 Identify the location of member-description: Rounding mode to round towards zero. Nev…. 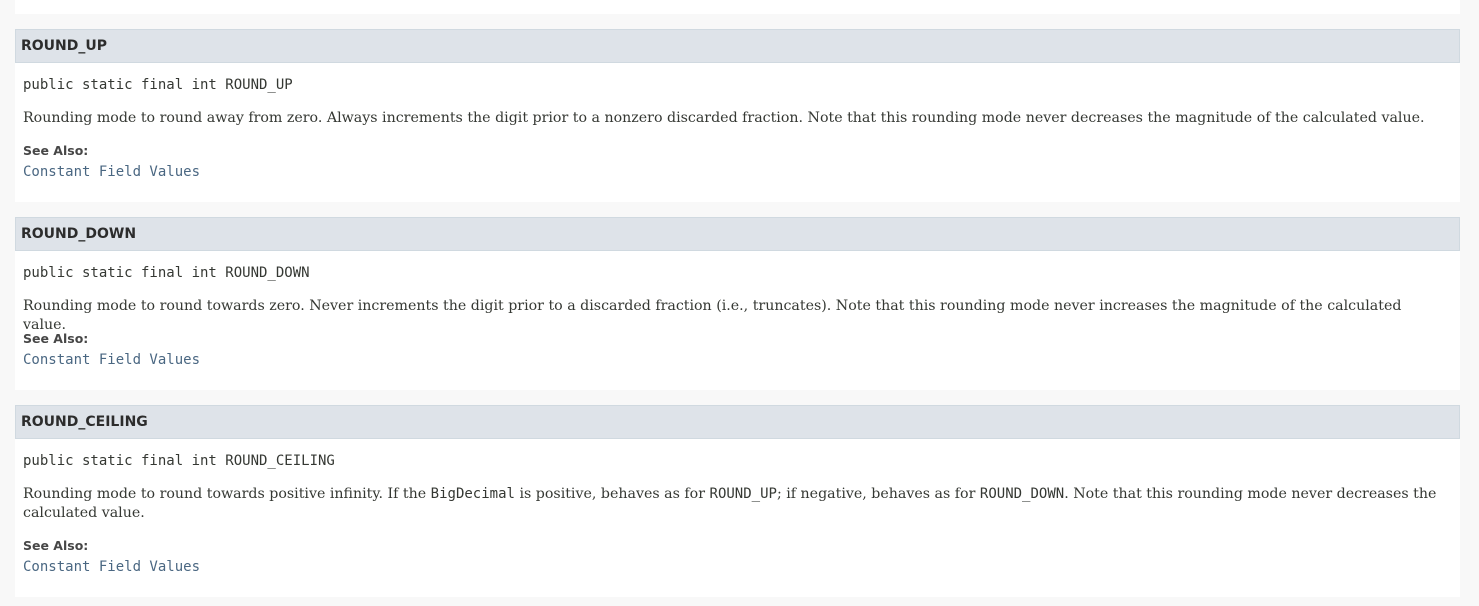
(712, 315).